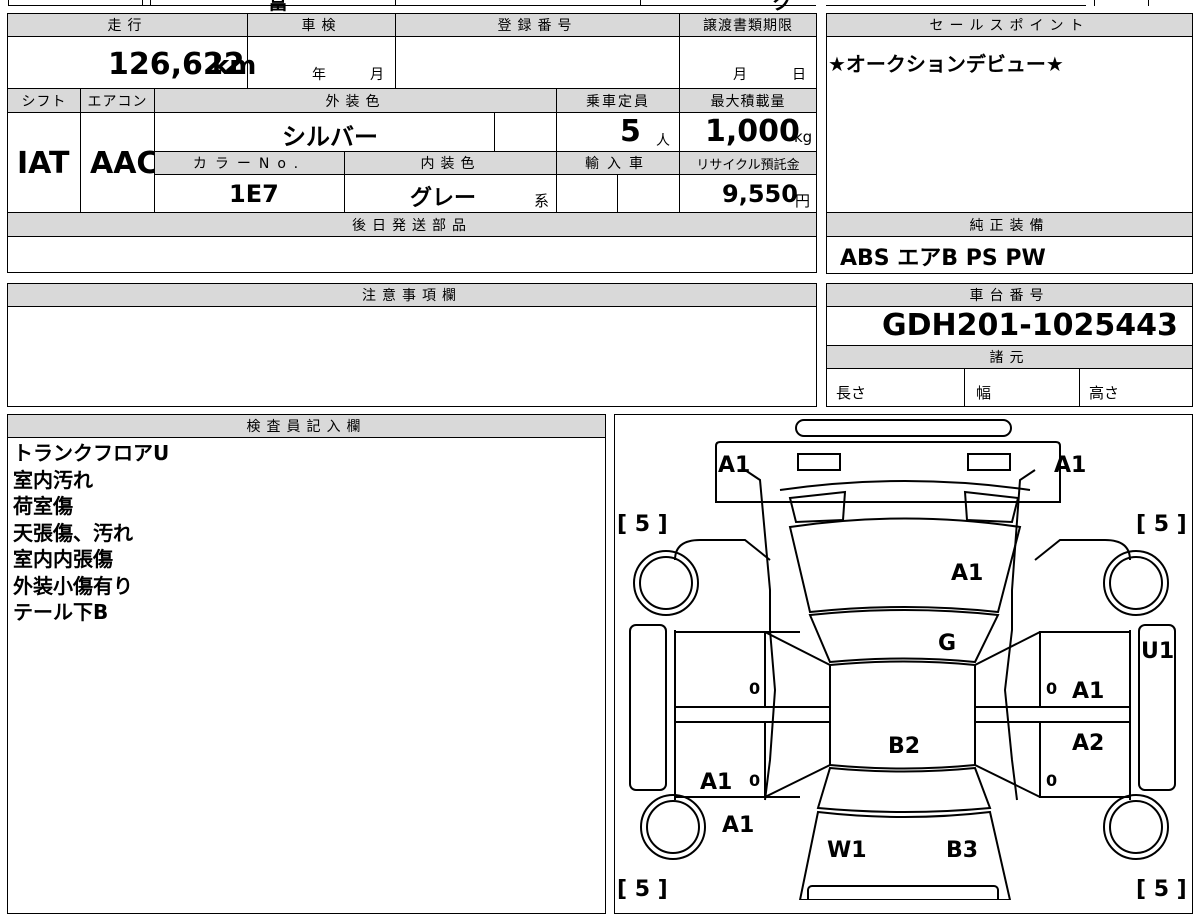 This screenshot has height=914, width=1200. I want to click on rear-lamp-right, so click(989, 462).